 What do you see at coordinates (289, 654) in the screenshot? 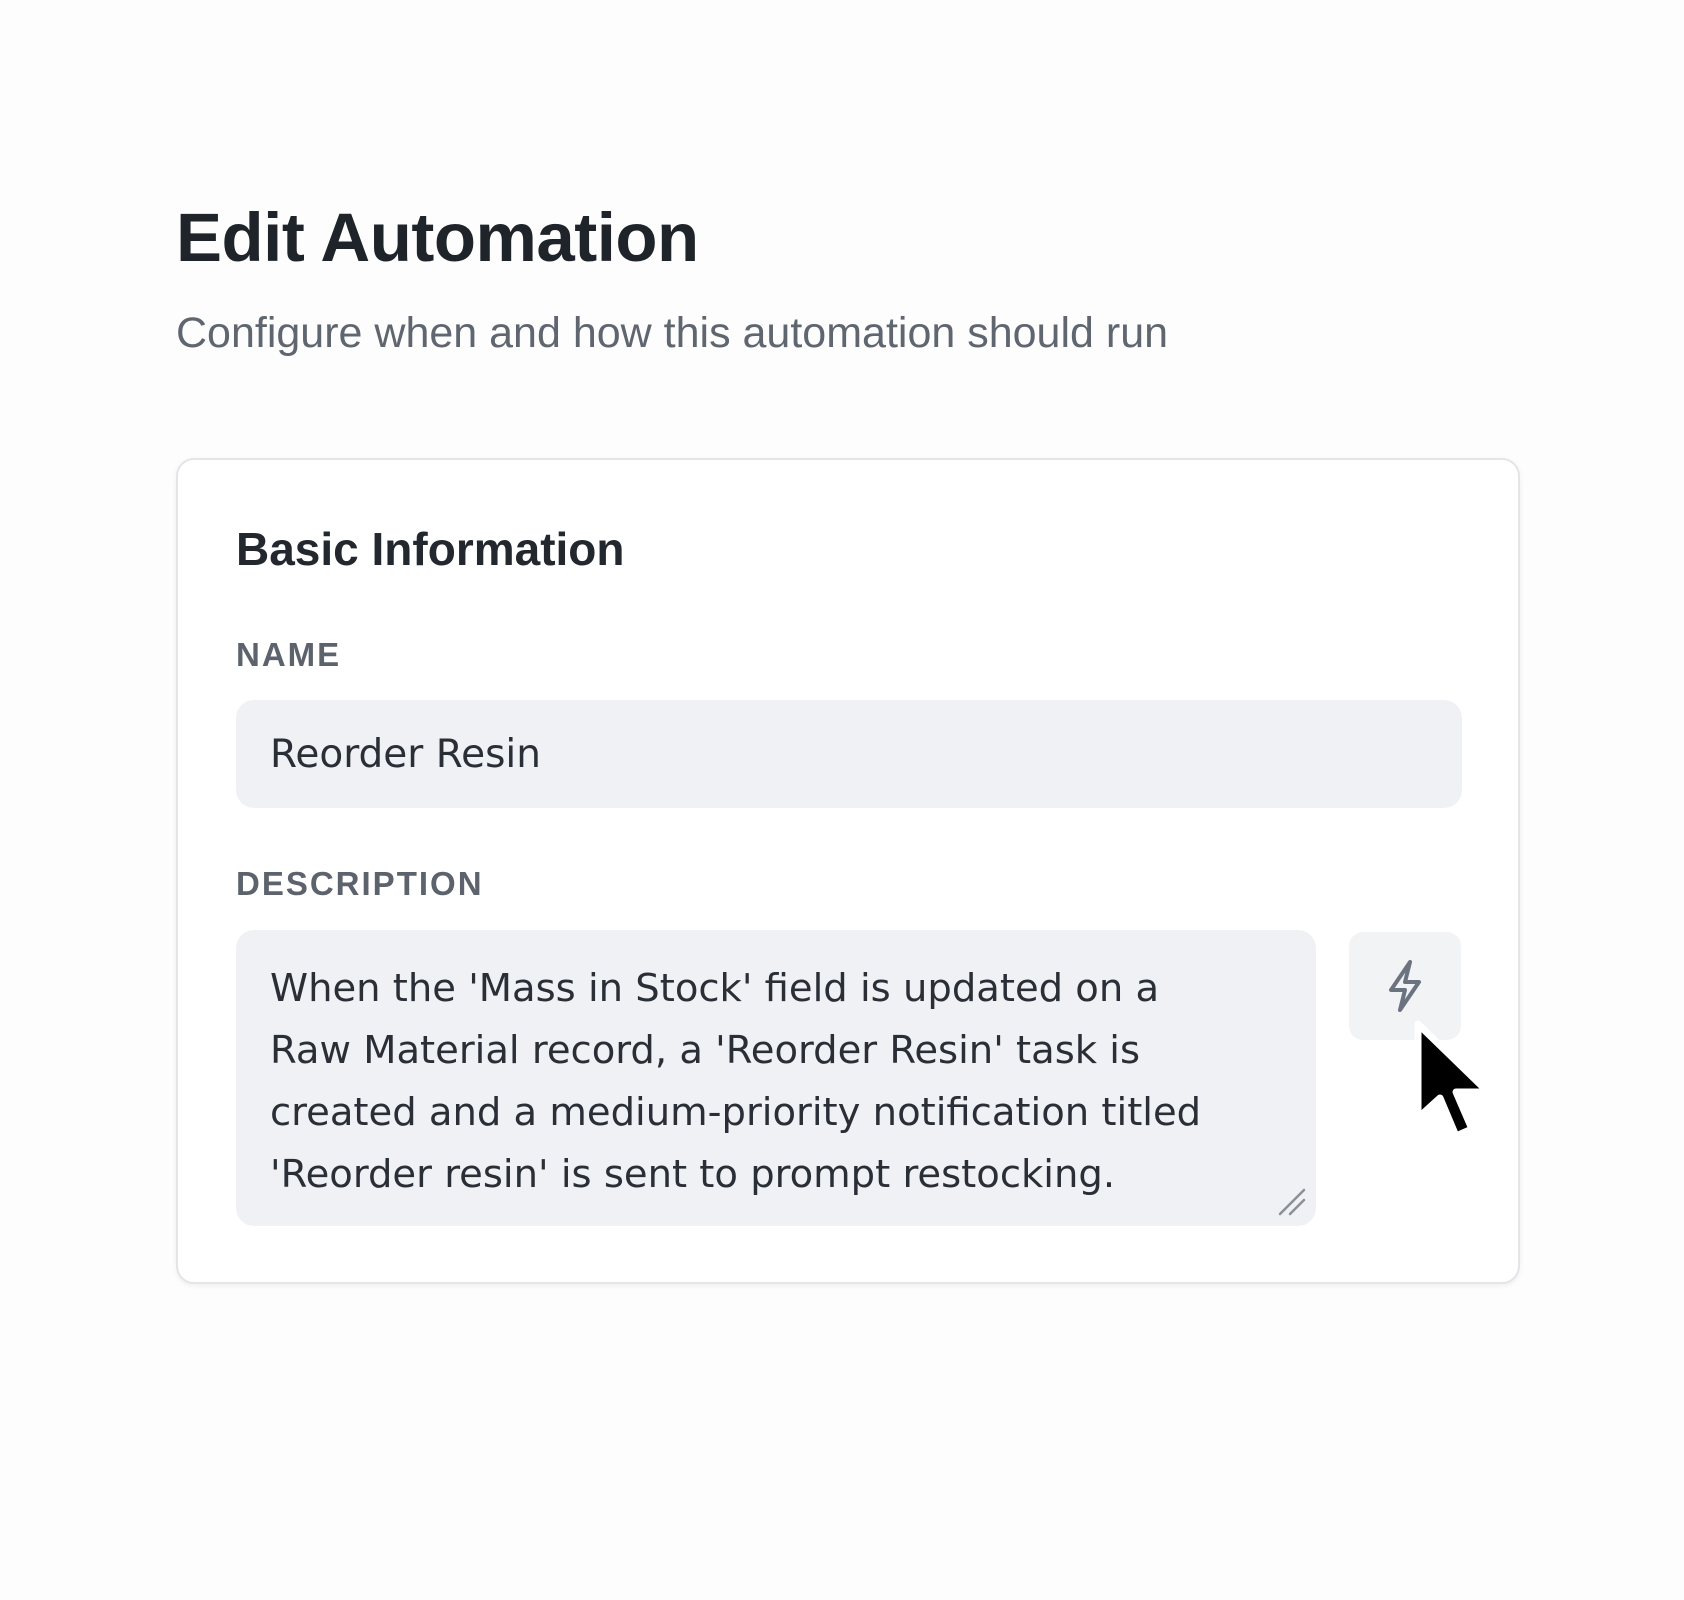
I see `name-label: NAME` at bounding box center [289, 654].